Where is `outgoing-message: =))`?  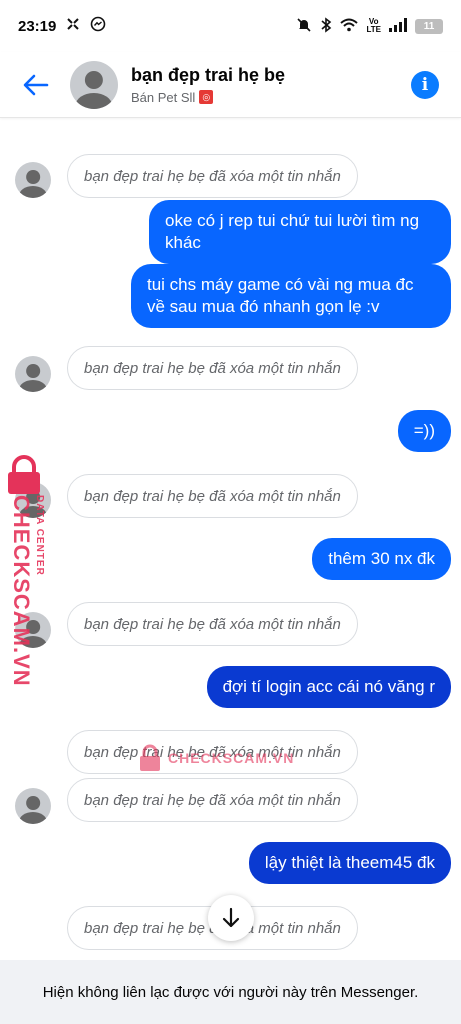 outgoing-message: =)) is located at coordinates (424, 431).